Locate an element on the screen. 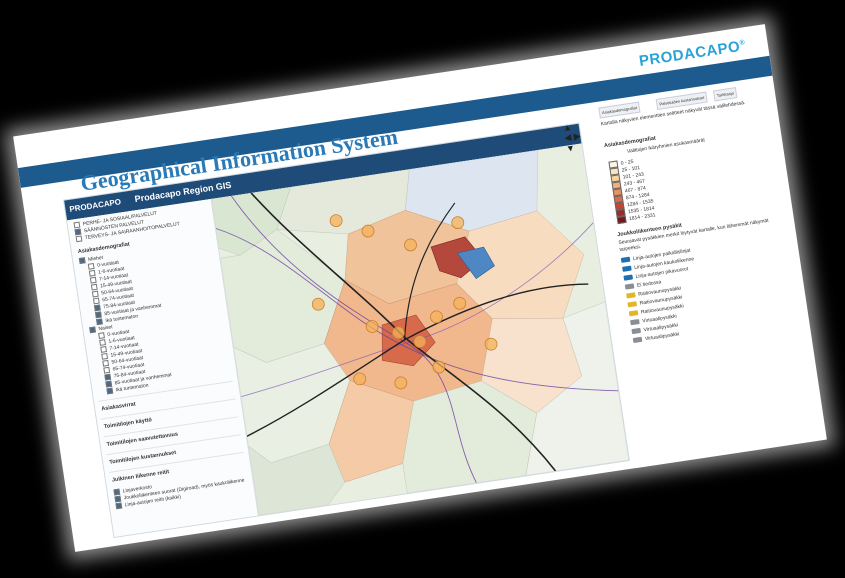 This screenshot has height=578, width=845. legend-label: Ei tiedossa is located at coordinates (649, 284).